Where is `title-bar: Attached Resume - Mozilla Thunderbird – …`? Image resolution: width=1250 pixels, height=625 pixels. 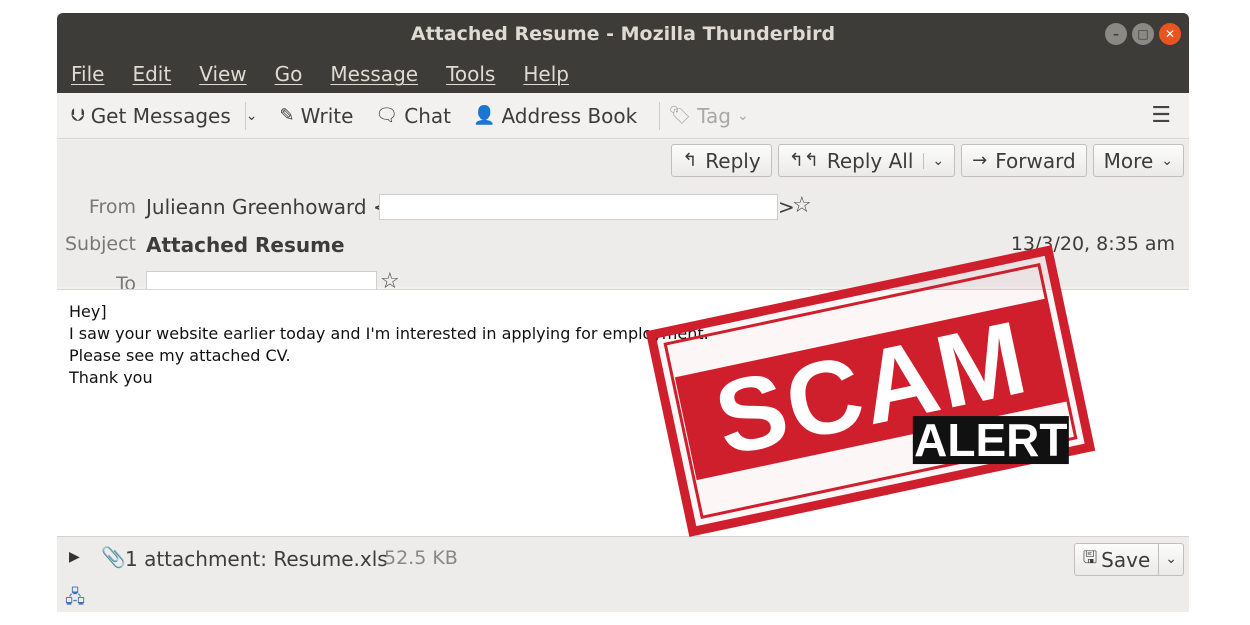
title-bar: Attached Resume - Mozilla Thunderbird – … is located at coordinates (623, 34).